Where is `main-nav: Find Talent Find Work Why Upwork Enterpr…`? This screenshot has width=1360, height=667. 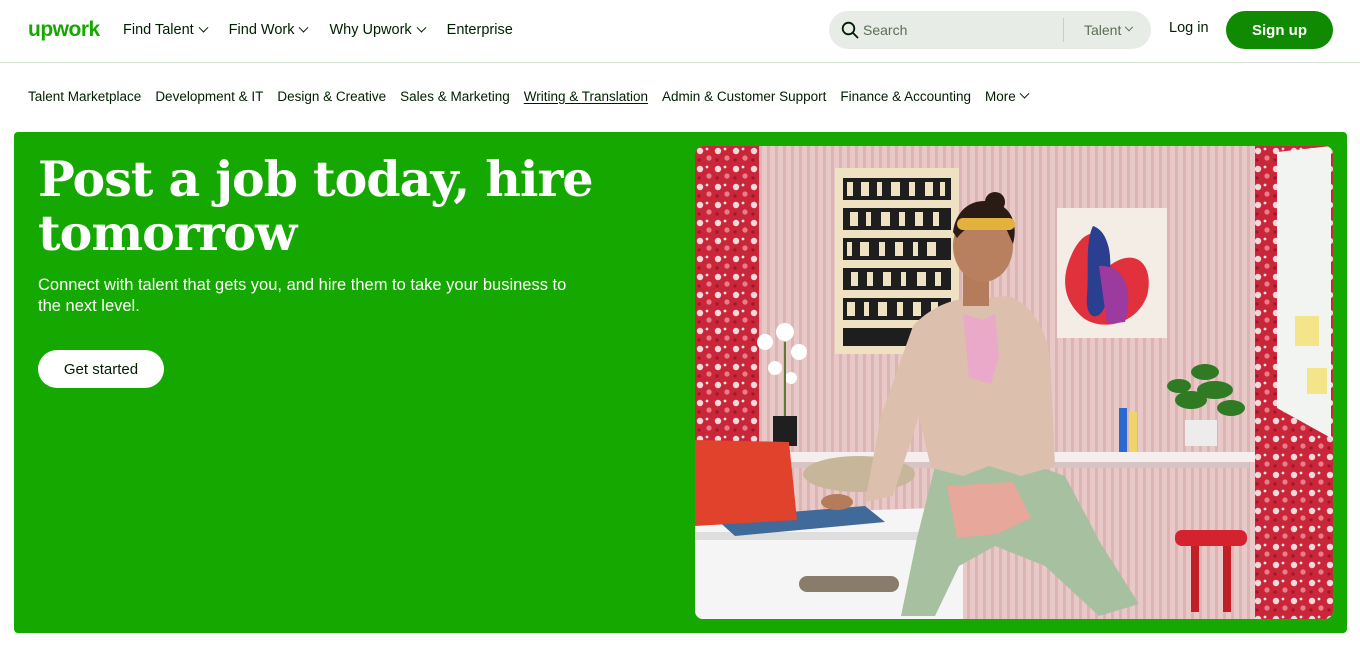
main-nav: Find Talent Find Work Why Upwork Enterpr… is located at coordinates (318, 30).